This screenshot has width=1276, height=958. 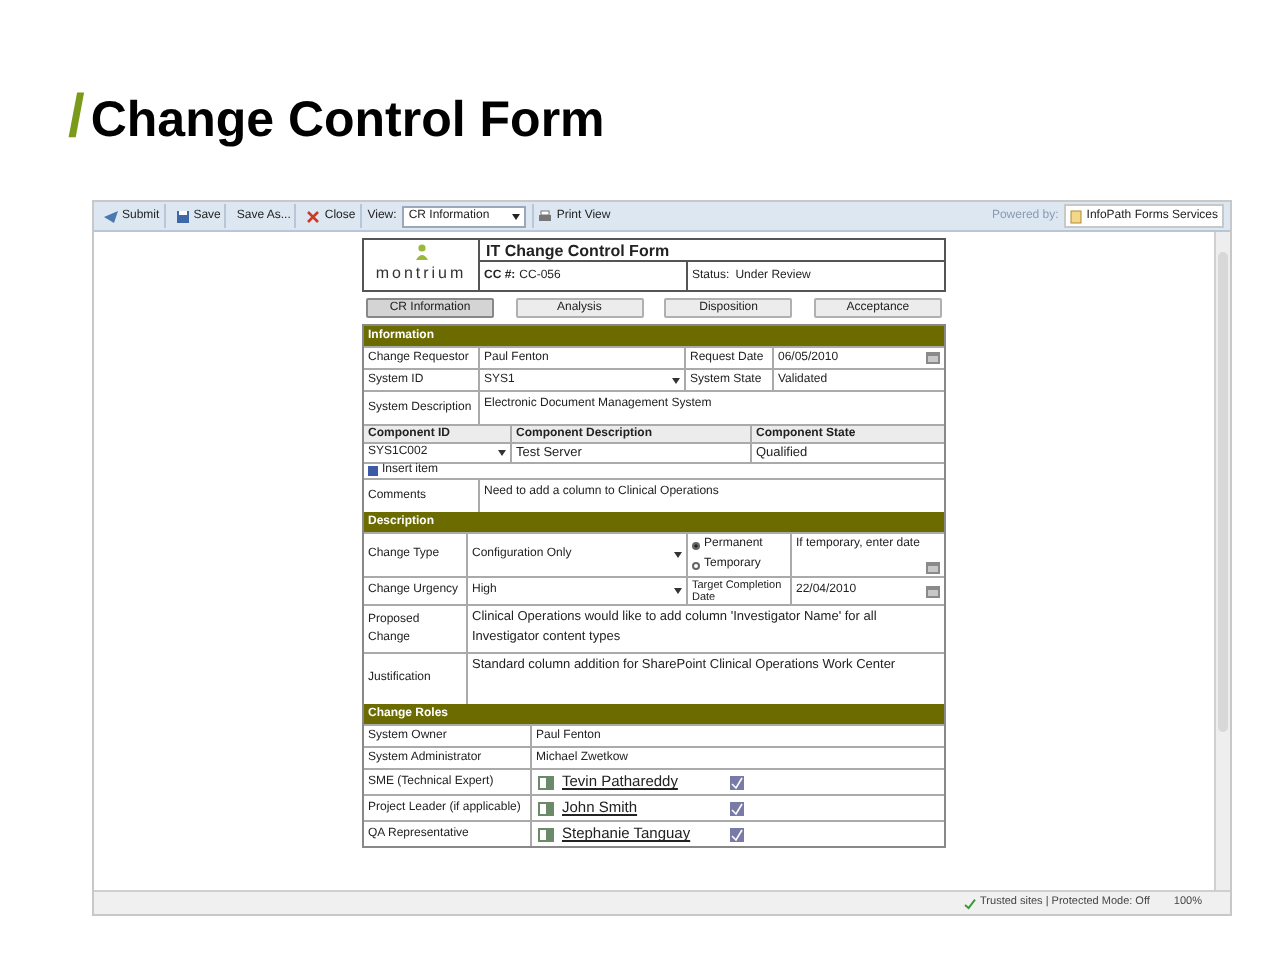 I want to click on close-icon, so click(x=313, y=216).